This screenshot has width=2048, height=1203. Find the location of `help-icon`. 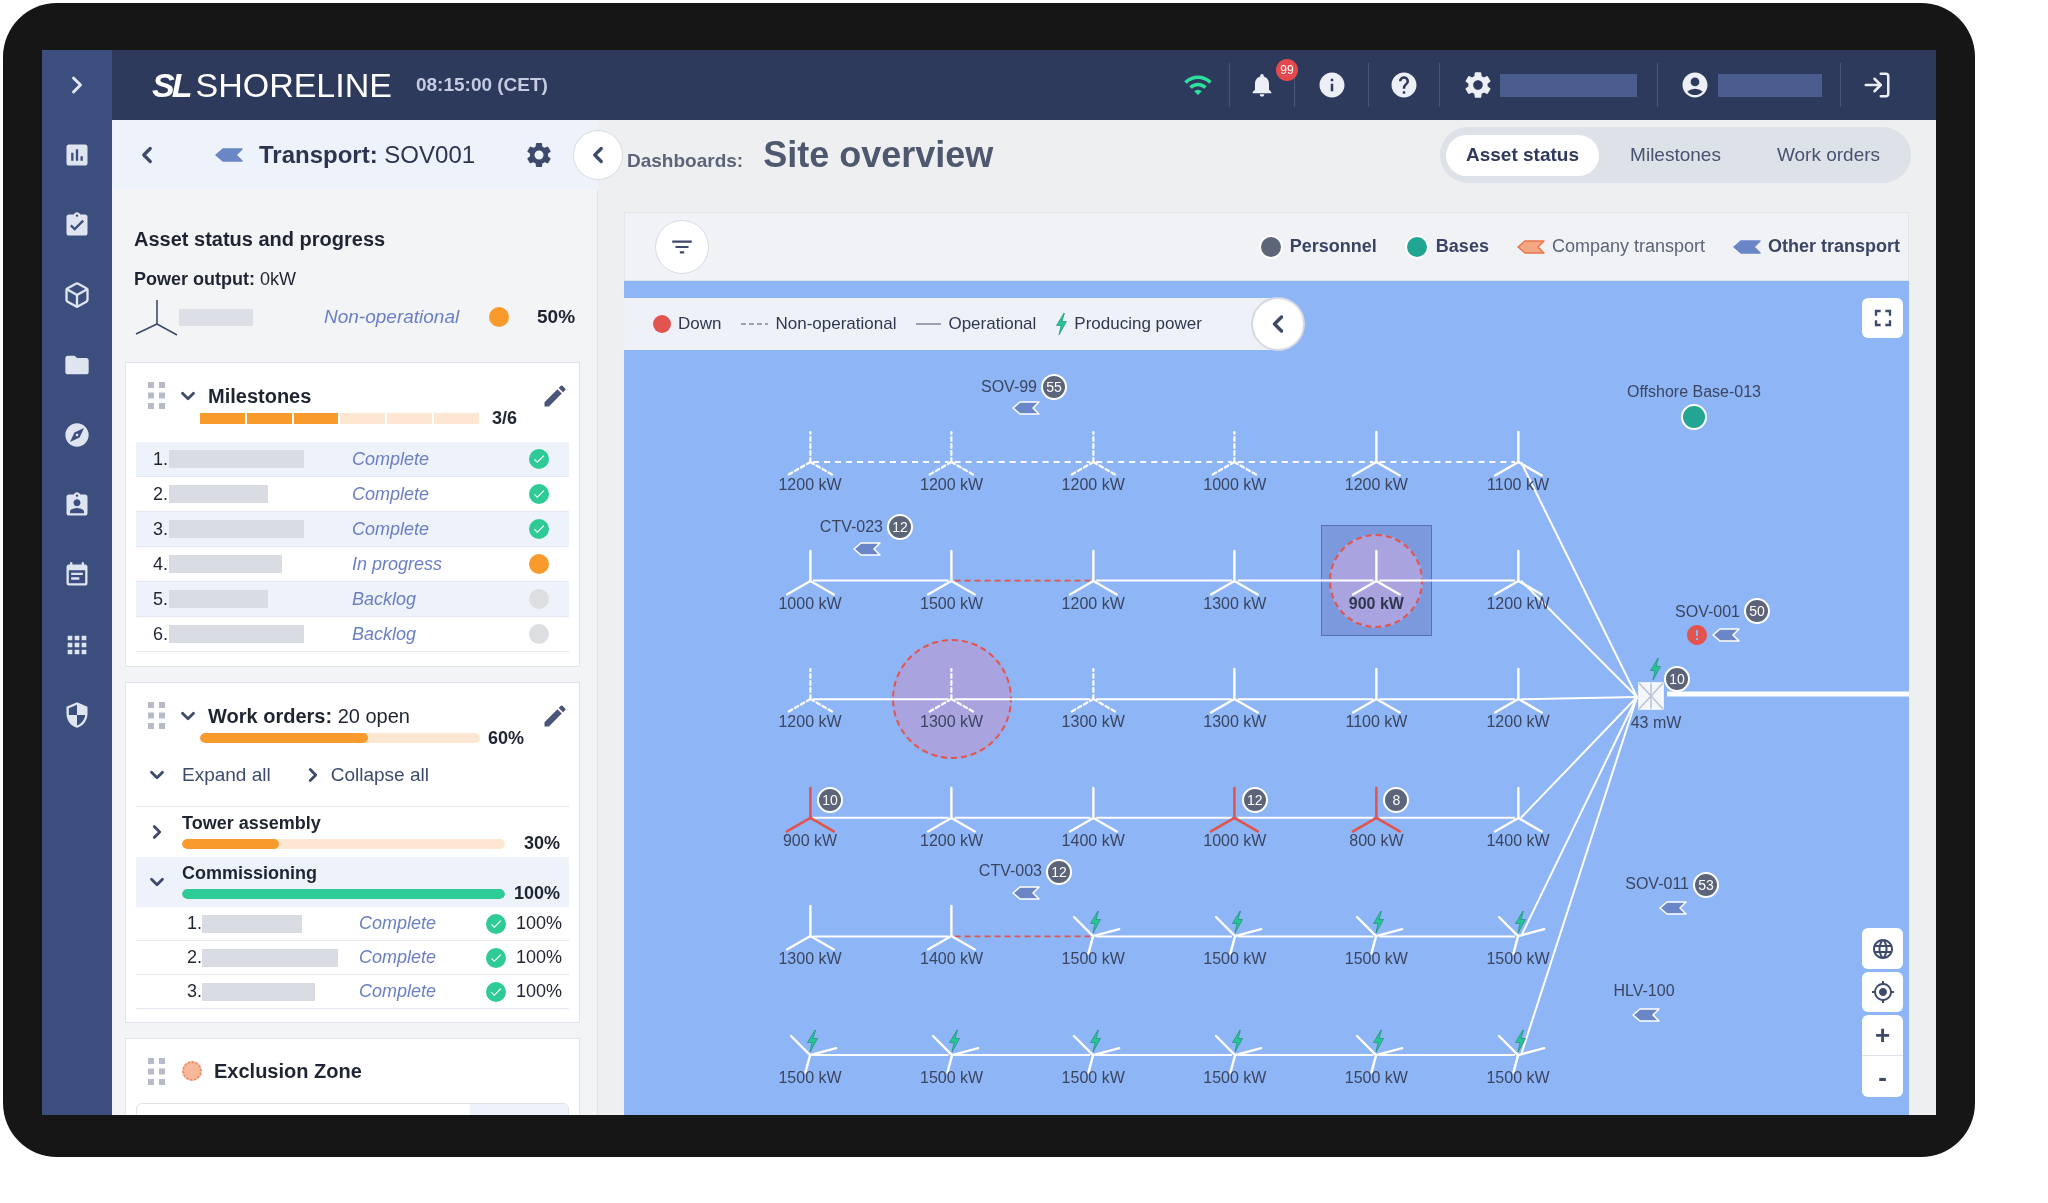

help-icon is located at coordinates (1404, 85).